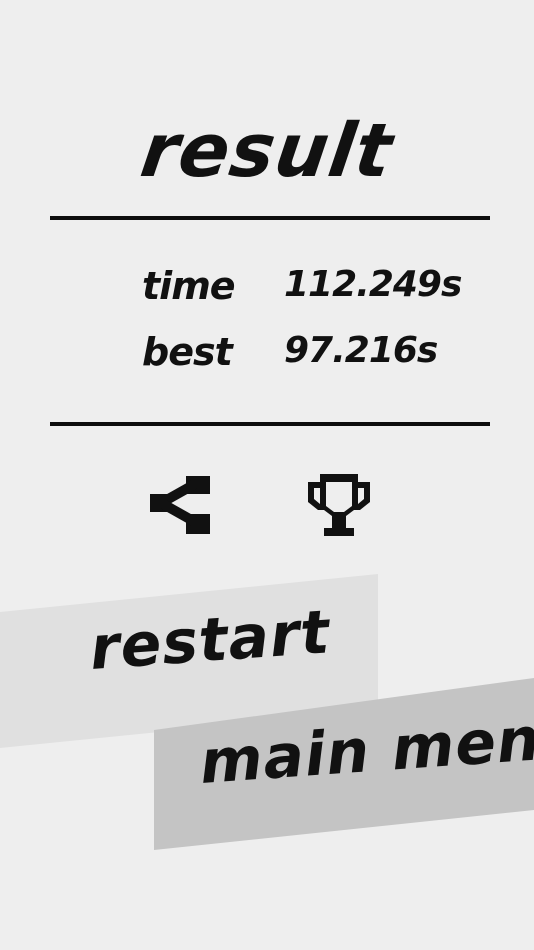 Image resolution: width=534 pixels, height=950 pixels. I want to click on trophy-icon, so click(339, 505).